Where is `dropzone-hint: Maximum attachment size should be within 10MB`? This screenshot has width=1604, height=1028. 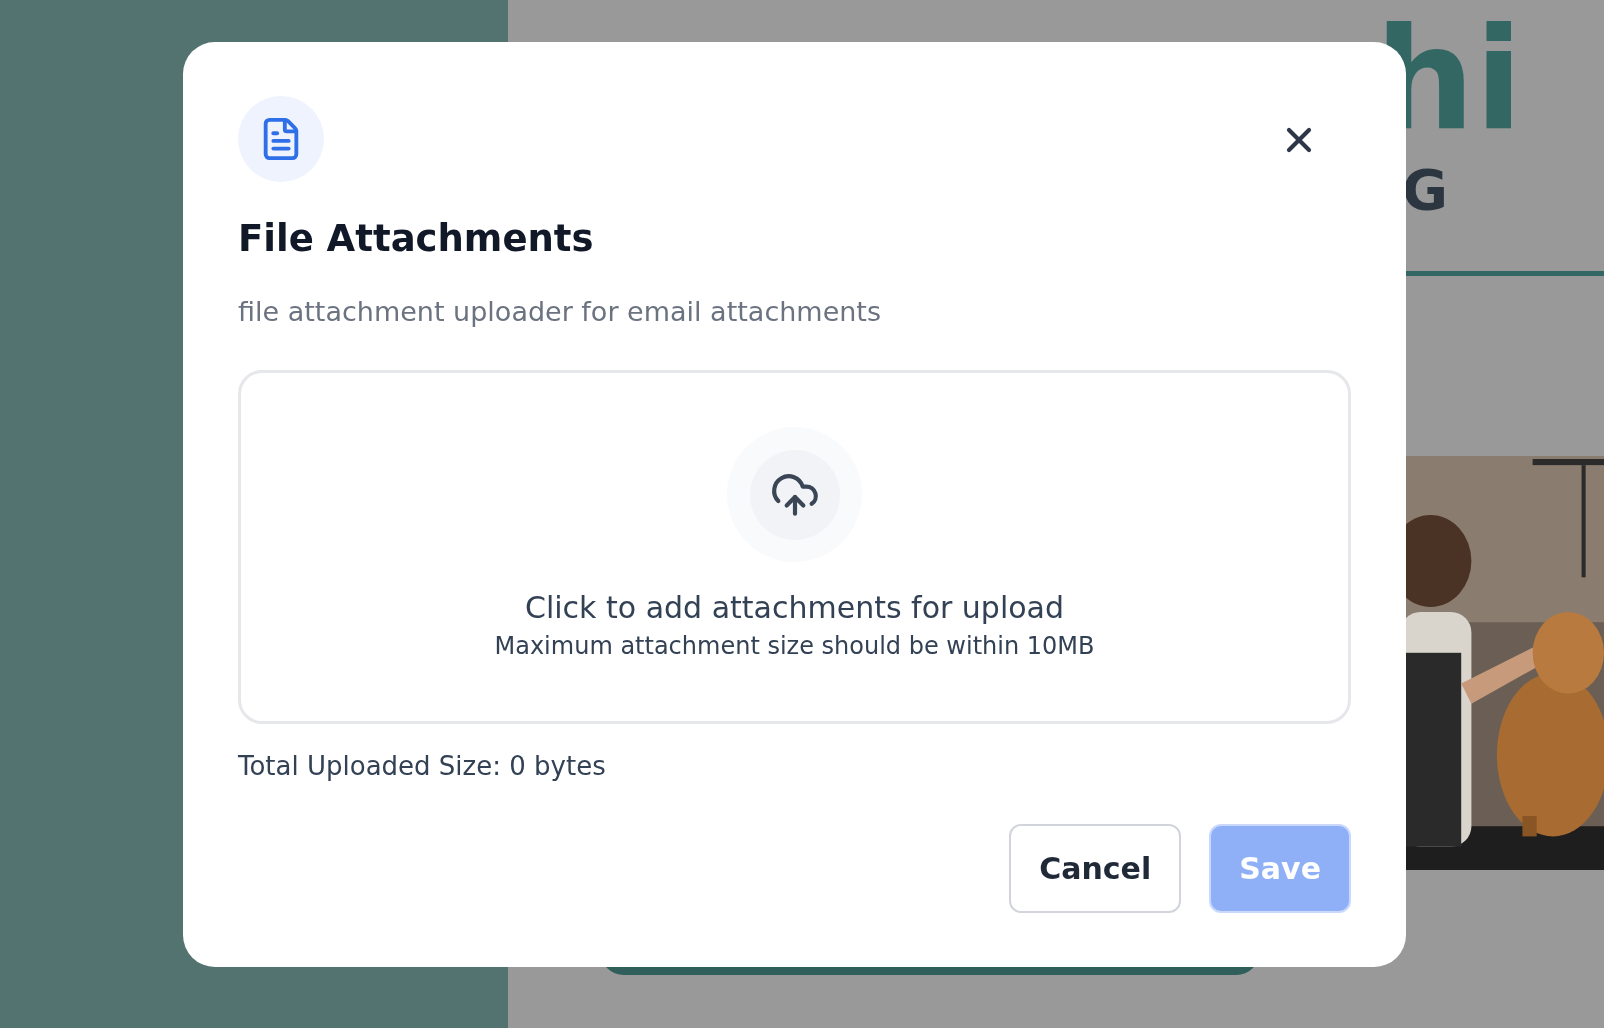 dropzone-hint: Maximum attachment size should be within 10MB is located at coordinates (794, 646).